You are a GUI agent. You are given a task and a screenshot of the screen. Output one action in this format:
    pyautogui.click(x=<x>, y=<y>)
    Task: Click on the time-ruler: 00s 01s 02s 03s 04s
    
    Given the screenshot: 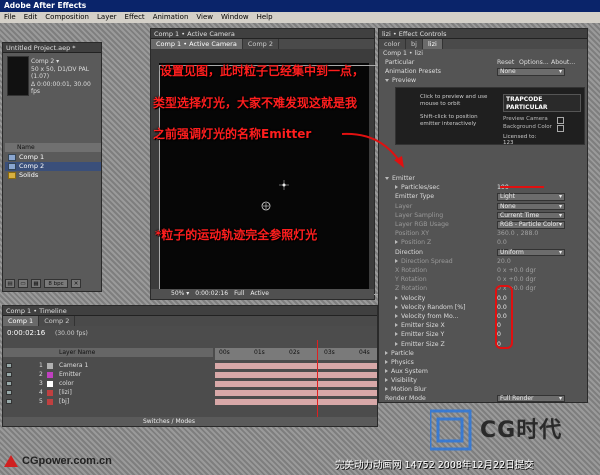 What is the action you would take?
    pyautogui.click(x=296, y=354)
    